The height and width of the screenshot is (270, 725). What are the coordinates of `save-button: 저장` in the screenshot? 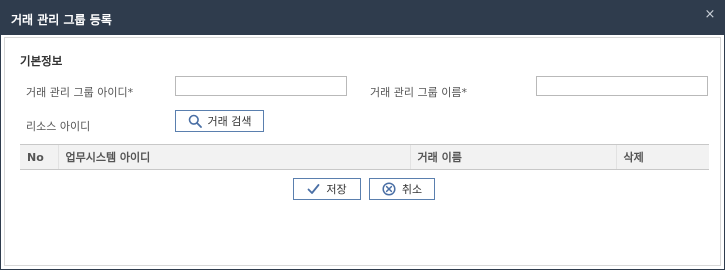 It's located at (327, 189).